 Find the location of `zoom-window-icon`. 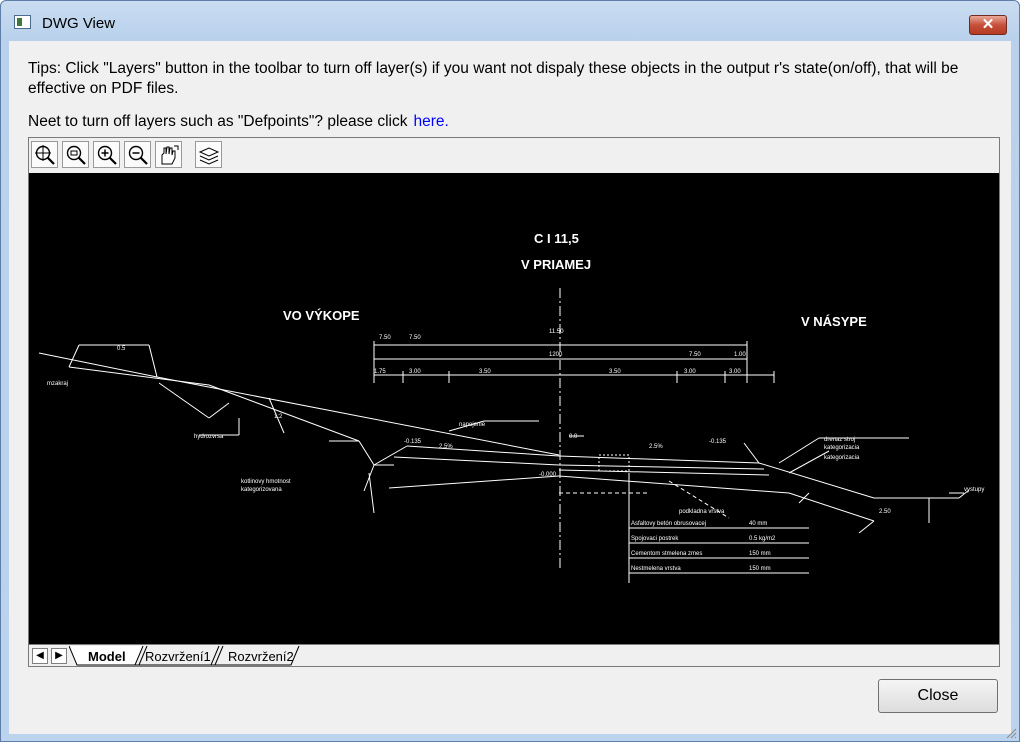

zoom-window-icon is located at coordinates (76, 155).